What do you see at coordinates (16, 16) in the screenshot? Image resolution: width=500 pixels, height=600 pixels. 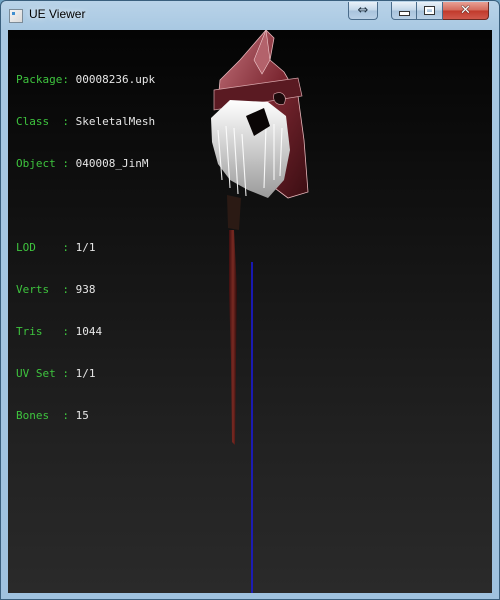 I see `app-icon` at bounding box center [16, 16].